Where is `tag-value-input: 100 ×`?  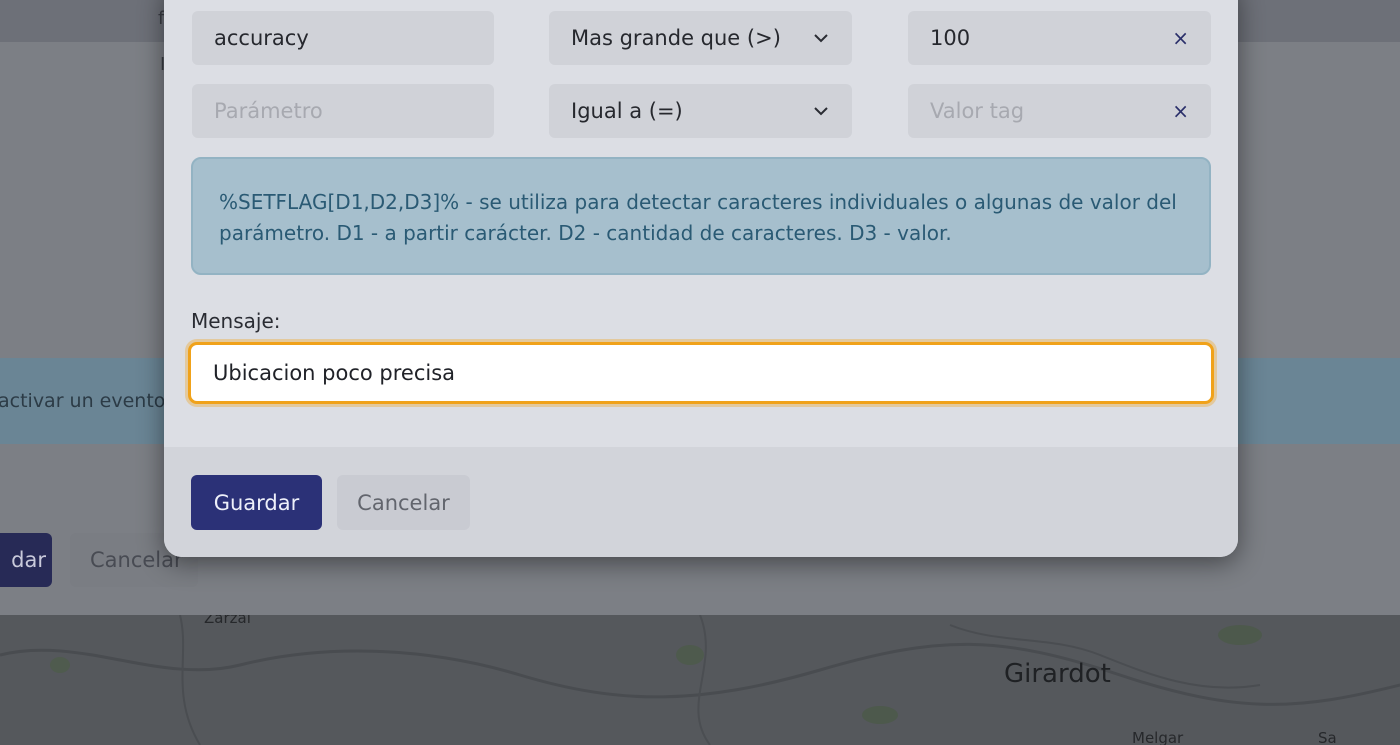
tag-value-input: 100 × is located at coordinates (1059, 38).